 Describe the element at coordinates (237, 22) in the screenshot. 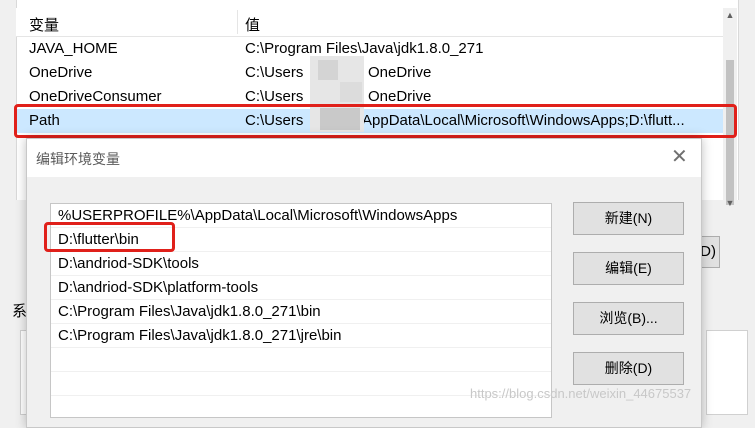

I see `header-separator` at that location.